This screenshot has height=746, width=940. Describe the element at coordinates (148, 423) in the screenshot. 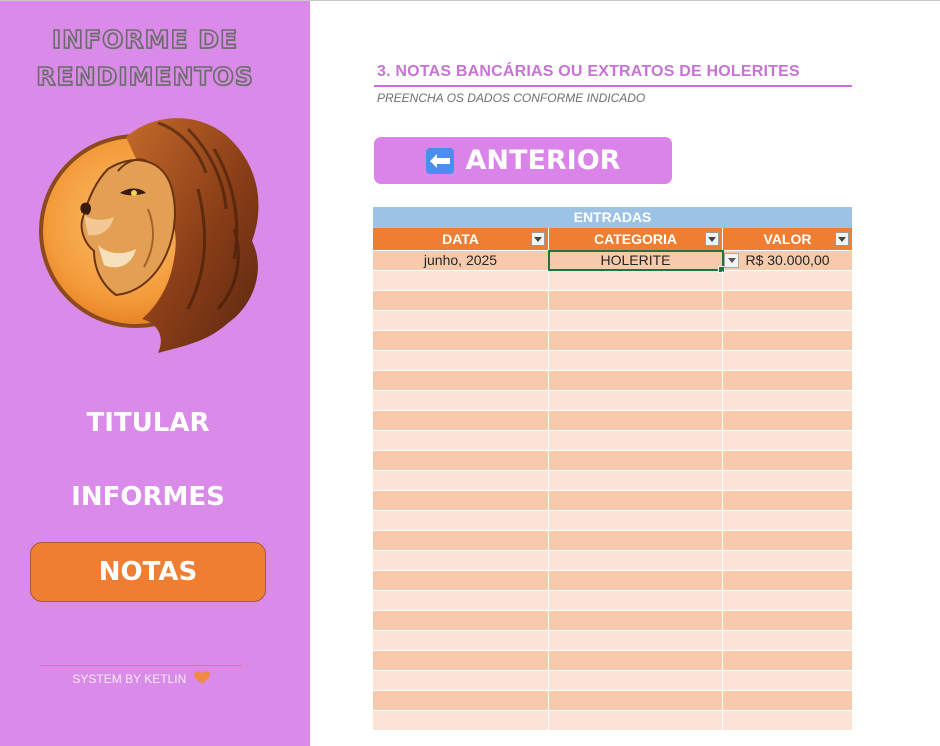

I see `nav-titular-button: TITULAR` at that location.